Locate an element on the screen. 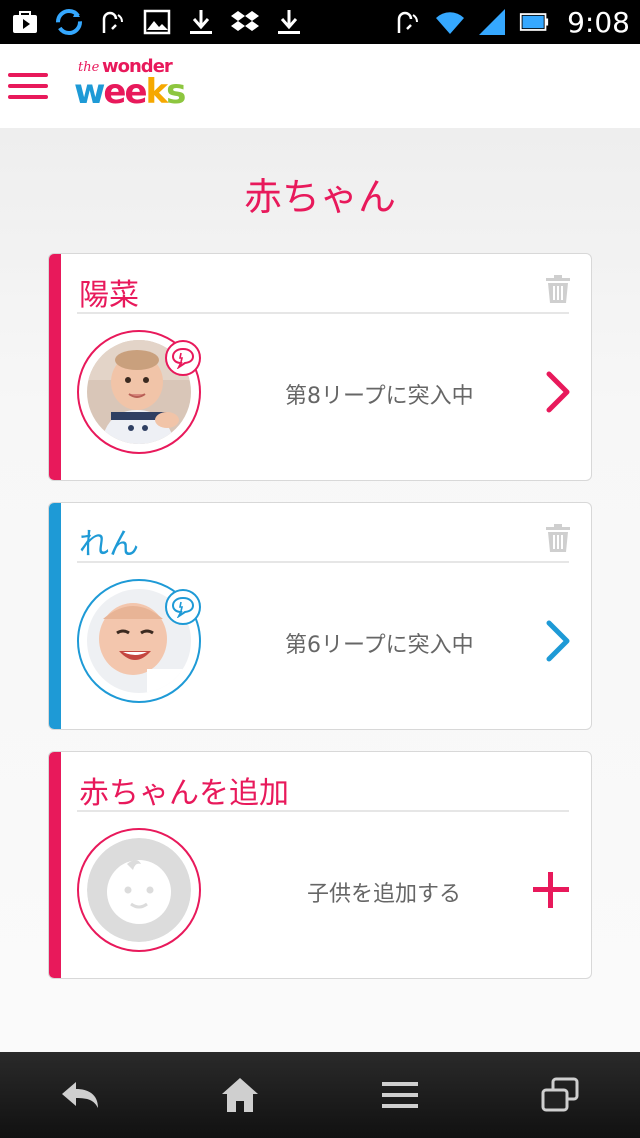  sync-icon is located at coordinates (69, 22).